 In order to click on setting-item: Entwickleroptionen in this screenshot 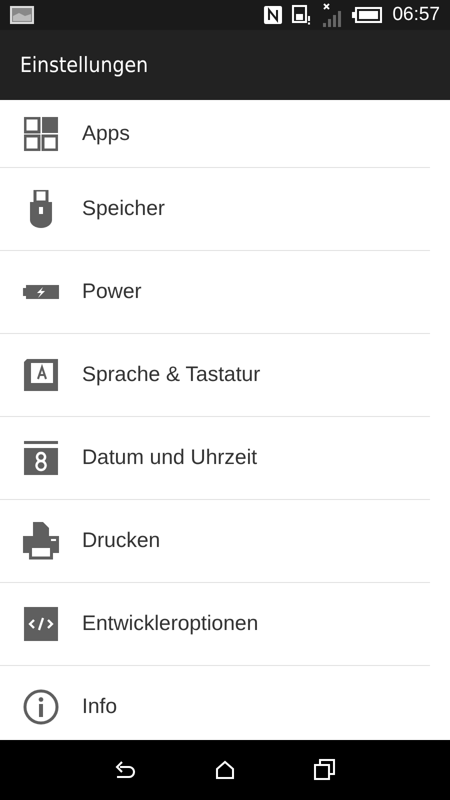, I will do `click(170, 624)`.